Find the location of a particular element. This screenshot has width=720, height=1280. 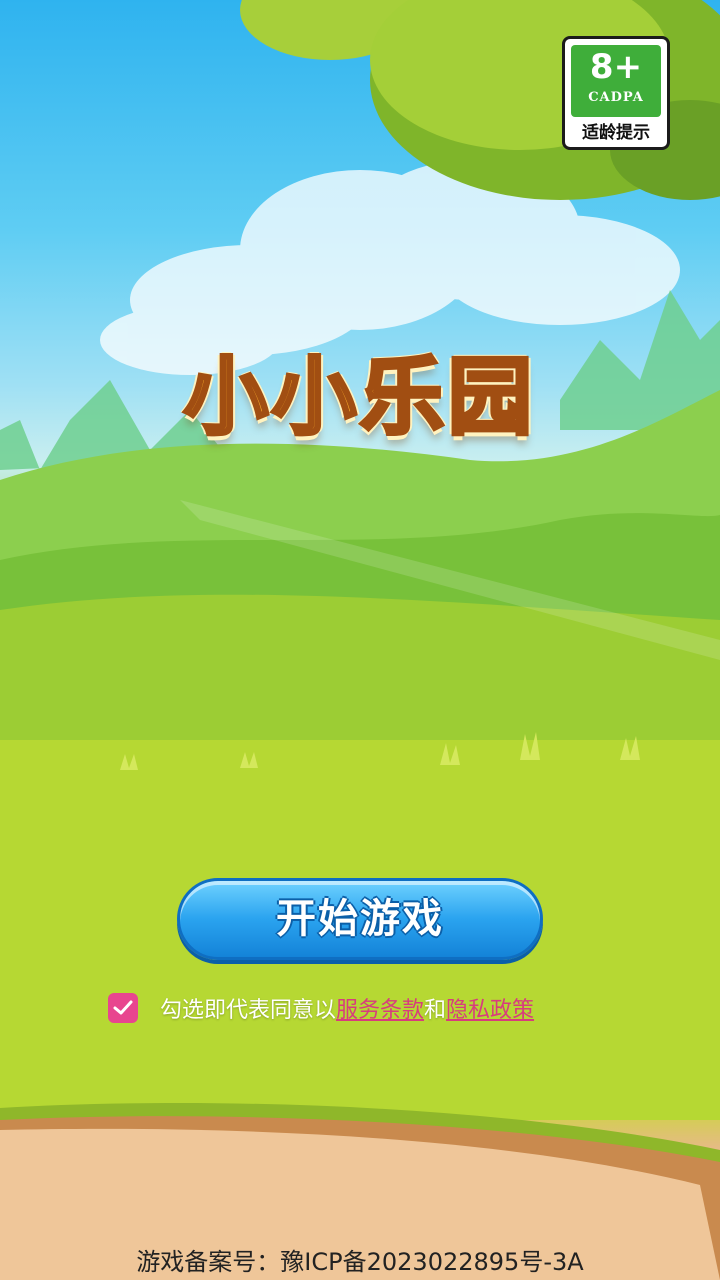

privacy-policy-link: 隐私政策 is located at coordinates (490, 1008).